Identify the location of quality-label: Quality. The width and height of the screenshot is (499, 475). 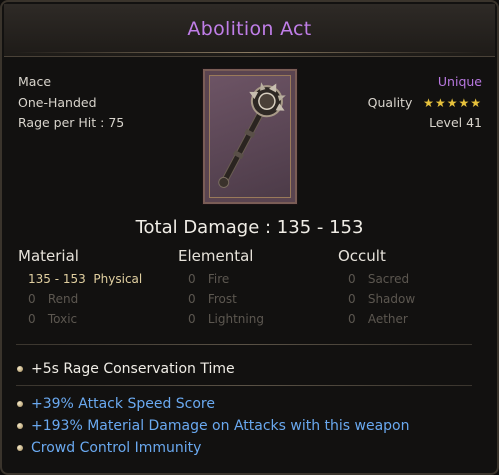
(390, 102).